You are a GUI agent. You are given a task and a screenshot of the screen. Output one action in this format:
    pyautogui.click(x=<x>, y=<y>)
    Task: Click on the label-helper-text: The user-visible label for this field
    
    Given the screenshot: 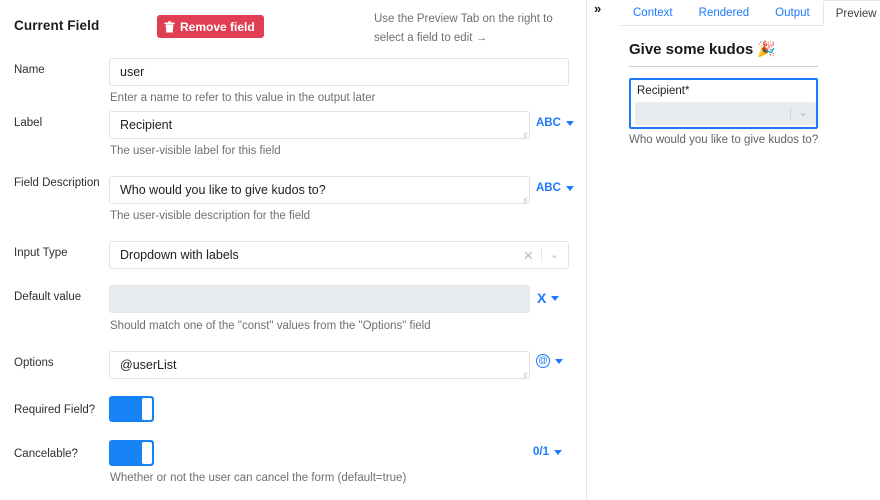 What is the action you would take?
    pyautogui.click(x=195, y=151)
    